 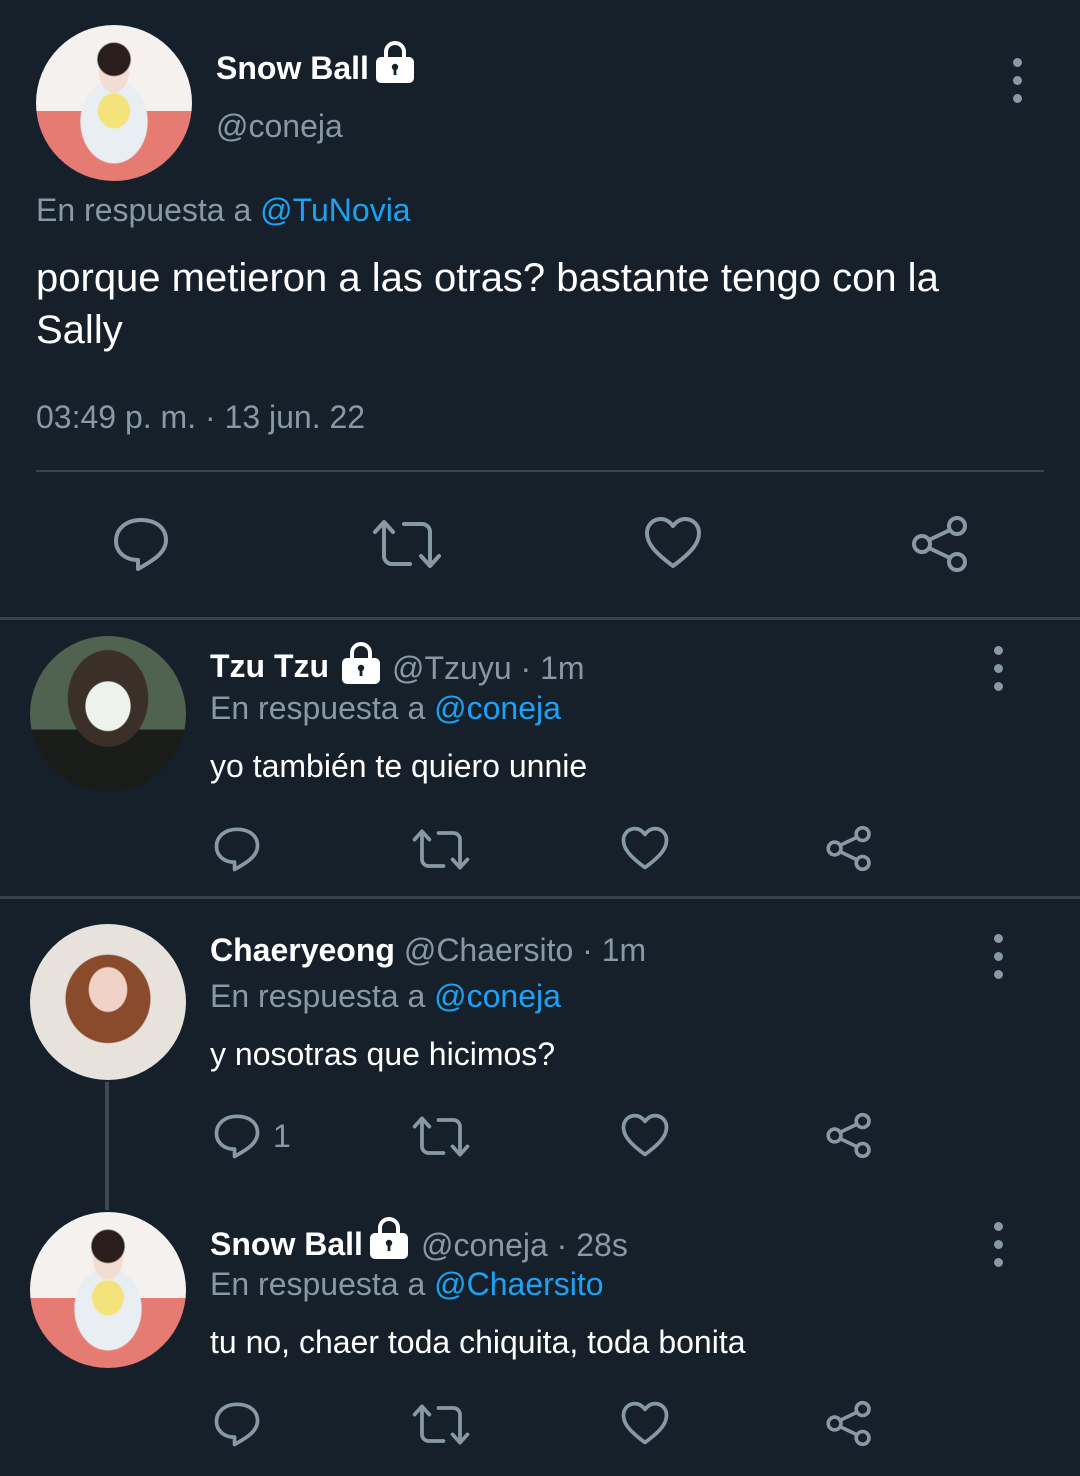 I want to click on tweet-header: Tzu Tzu, so click(x=269, y=666).